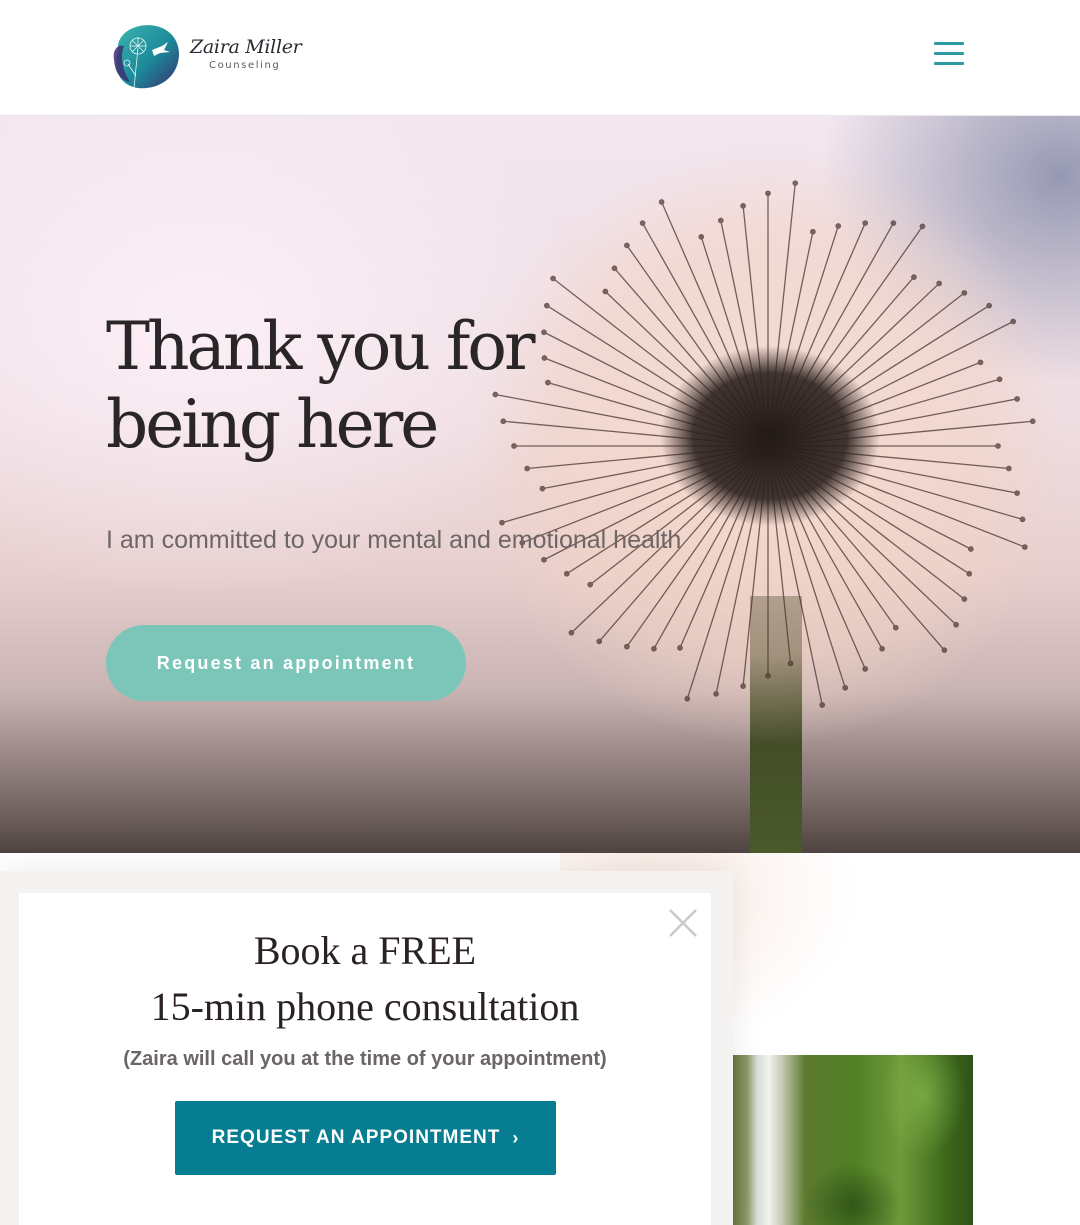  I want to click on hero-title-line-2: being here, so click(272, 424).